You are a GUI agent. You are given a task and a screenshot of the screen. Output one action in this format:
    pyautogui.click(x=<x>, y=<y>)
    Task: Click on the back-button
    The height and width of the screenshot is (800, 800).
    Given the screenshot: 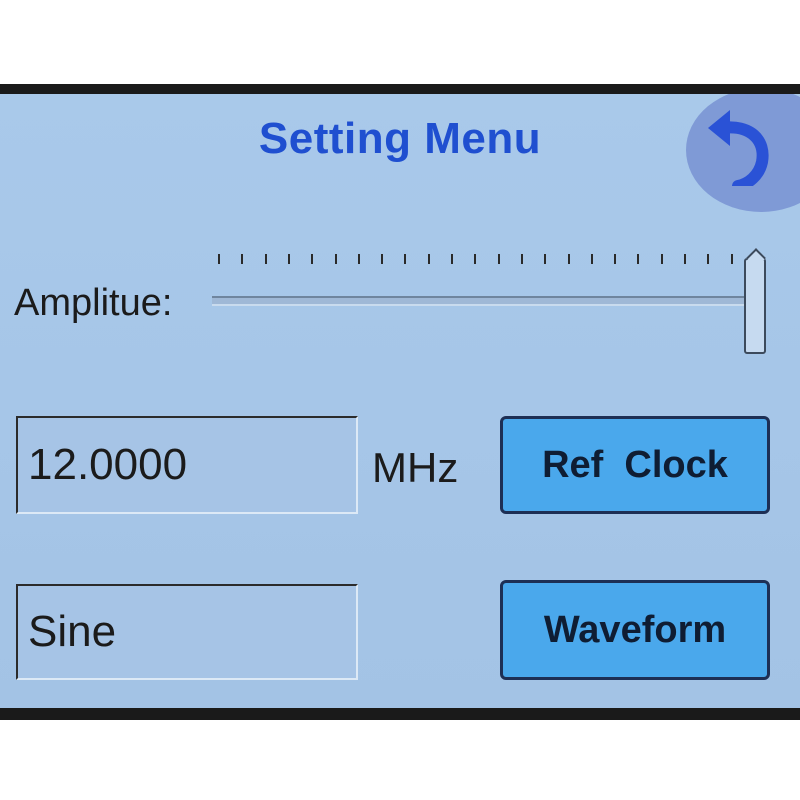 What is the action you would take?
    pyautogui.click(x=743, y=153)
    